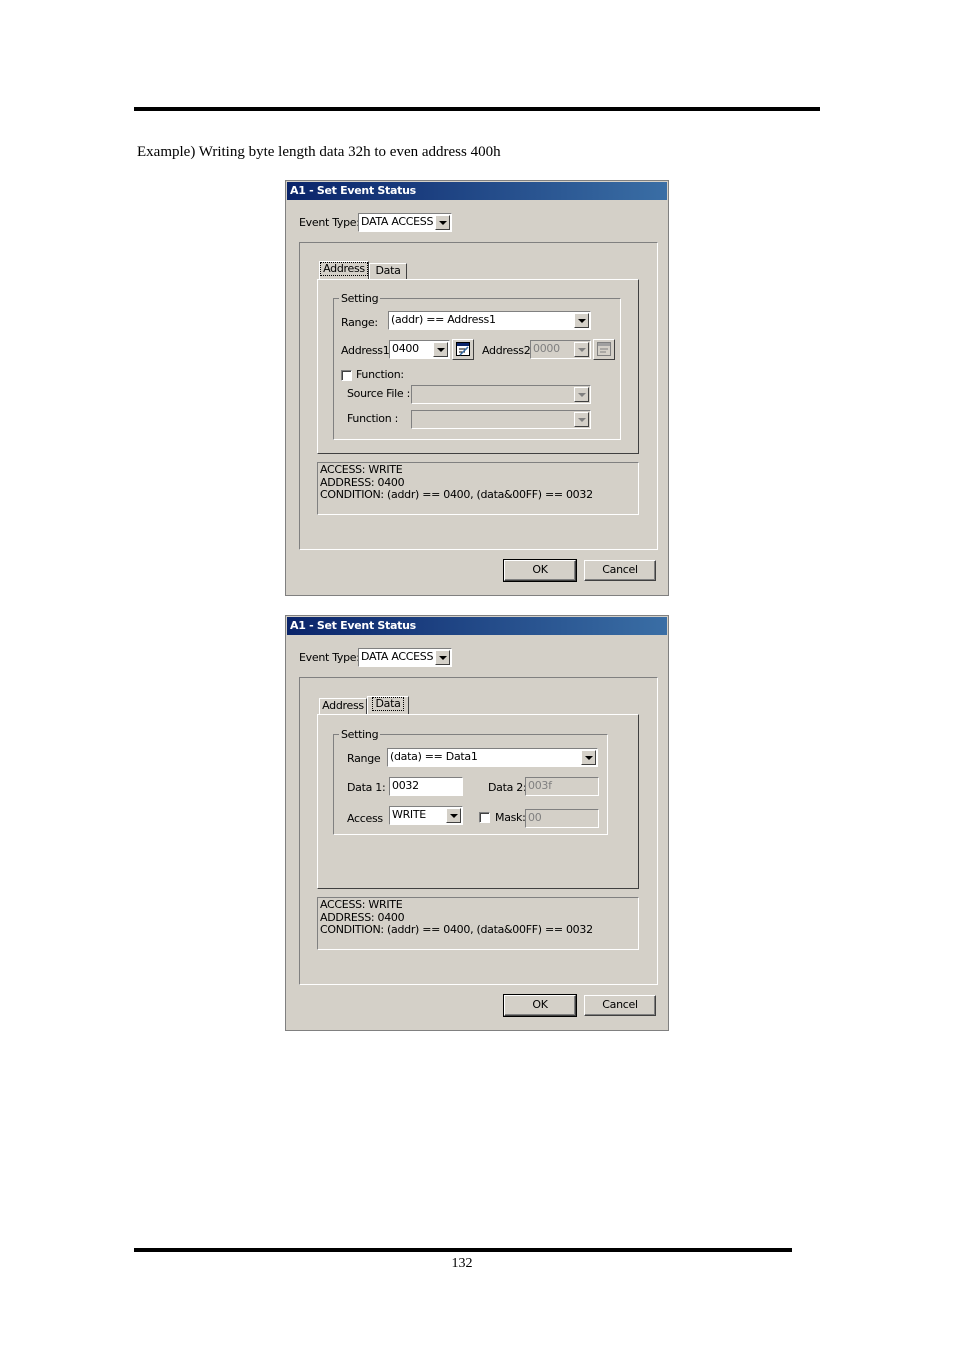 This screenshot has width=954, height=1350. What do you see at coordinates (366, 787) in the screenshot?
I see `data1-label: Data 1:` at bounding box center [366, 787].